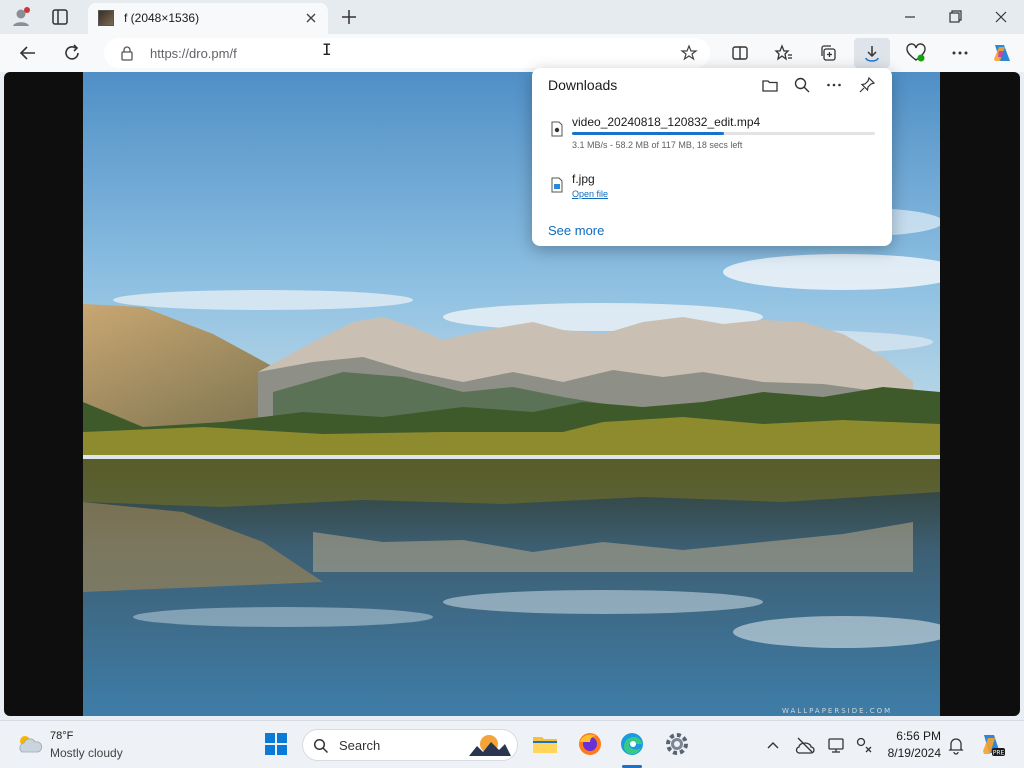 The image size is (1024, 768). Describe the element at coordinates (917, 736) in the screenshot. I see `clock-time: 6:56 PM` at that location.